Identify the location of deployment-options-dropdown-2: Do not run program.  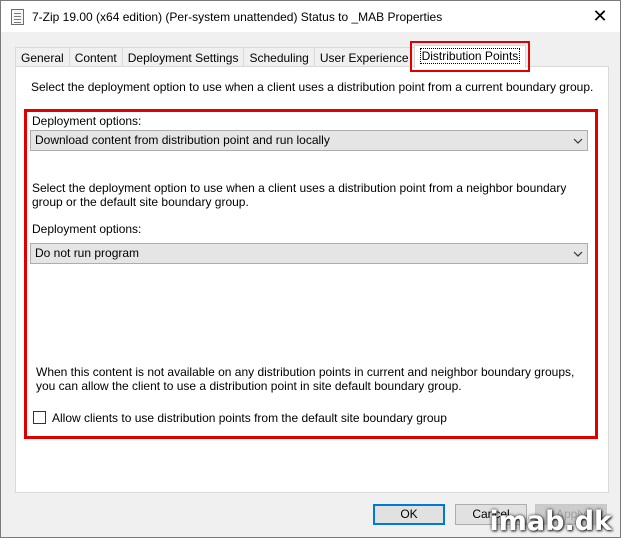
(309, 253).